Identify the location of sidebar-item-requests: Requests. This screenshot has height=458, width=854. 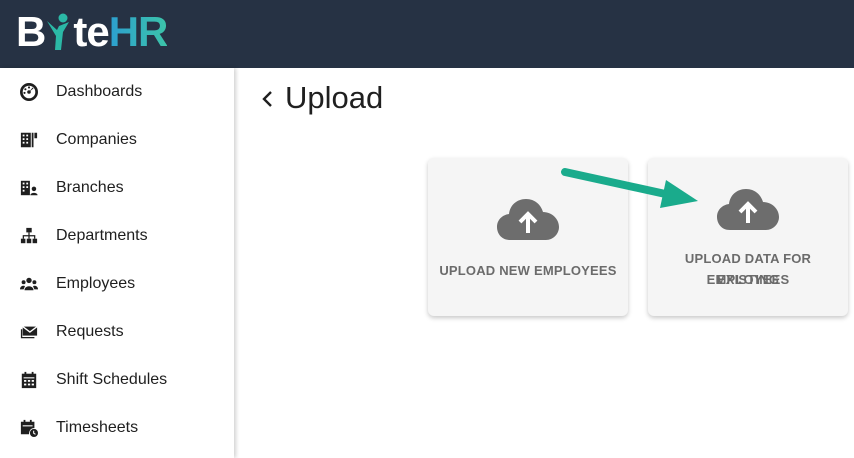
(117, 332).